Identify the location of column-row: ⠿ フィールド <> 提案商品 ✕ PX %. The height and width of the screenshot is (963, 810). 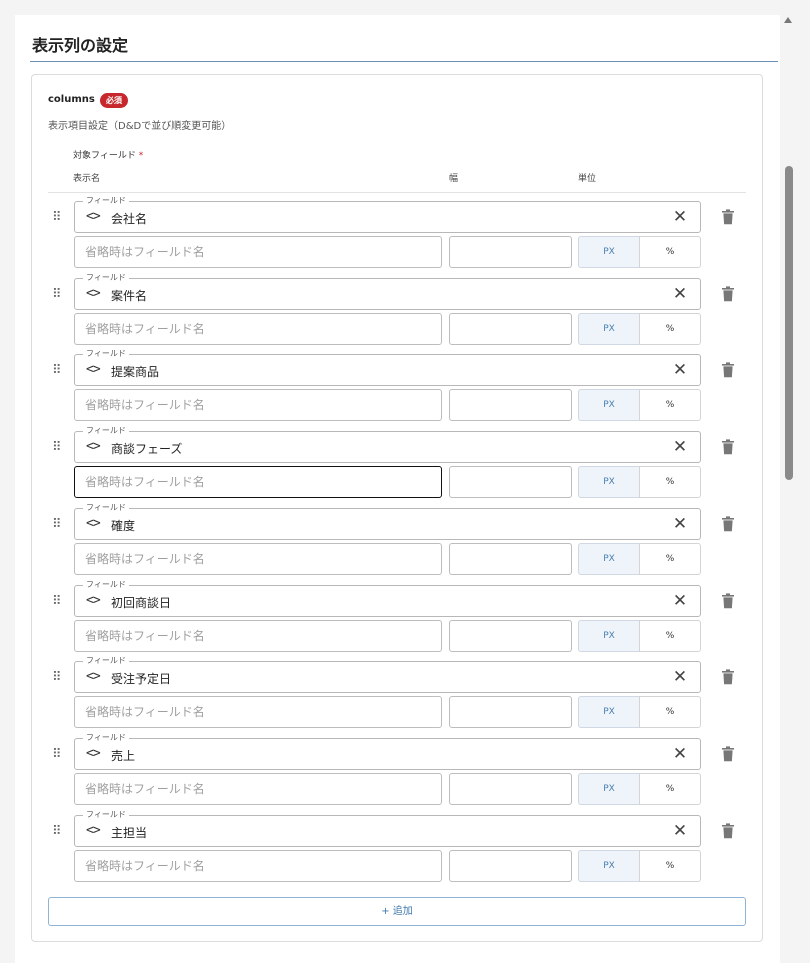
(397, 389).